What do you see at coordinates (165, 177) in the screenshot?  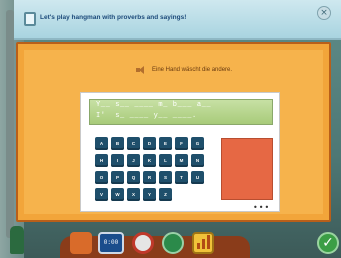 I see `key-s: S` at bounding box center [165, 177].